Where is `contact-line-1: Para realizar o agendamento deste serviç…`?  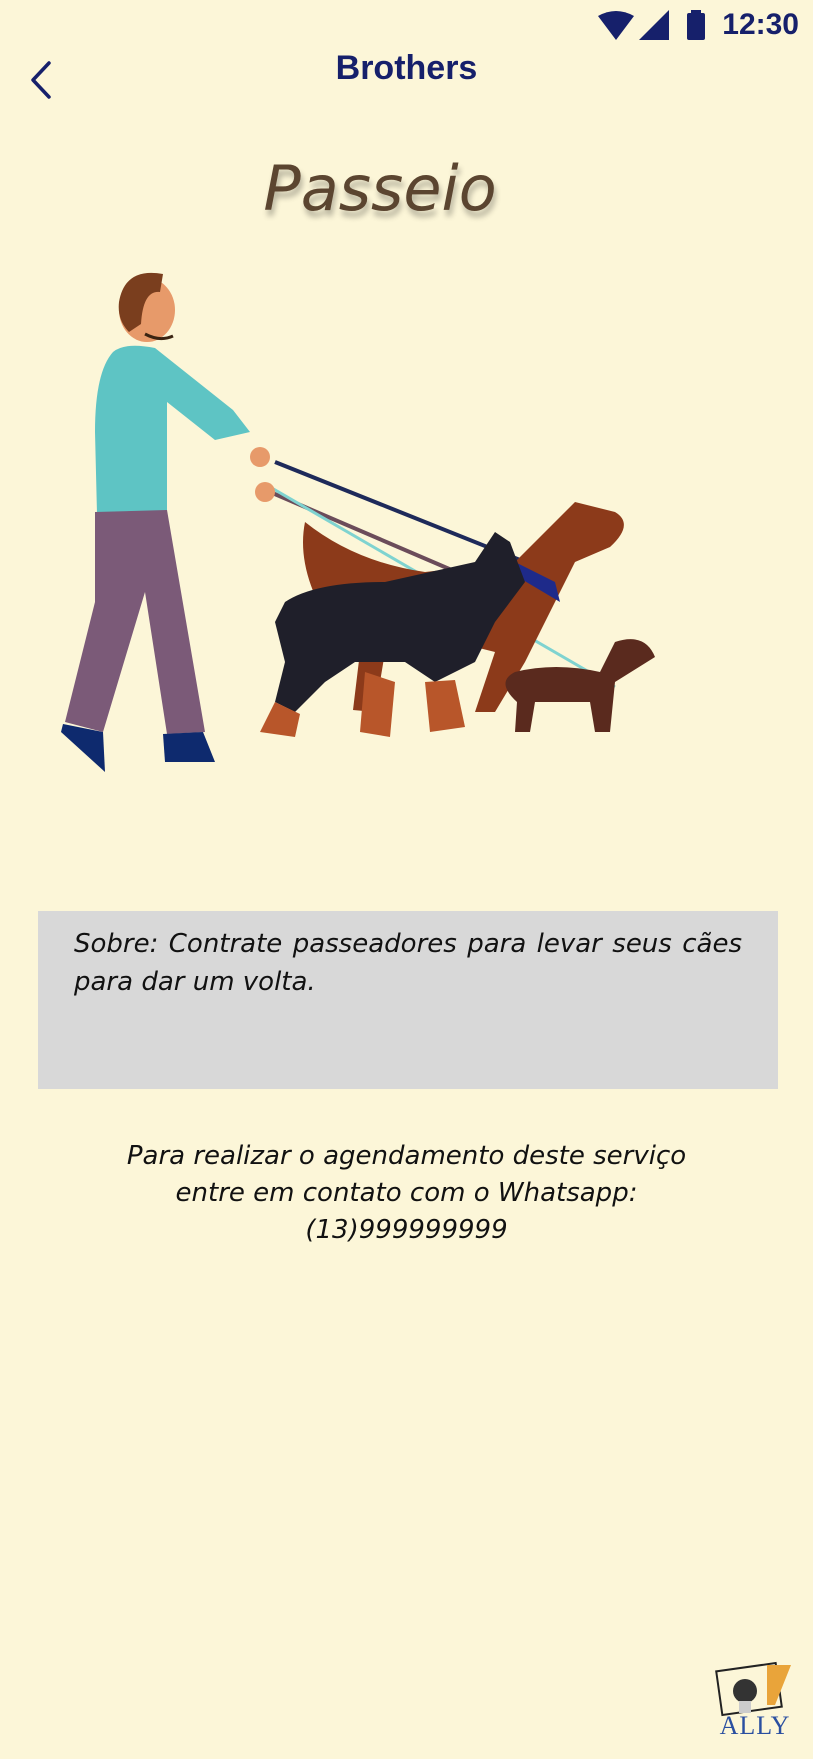
contact-line-1: Para realizar o agendamento deste serviç… is located at coordinates (406, 1156).